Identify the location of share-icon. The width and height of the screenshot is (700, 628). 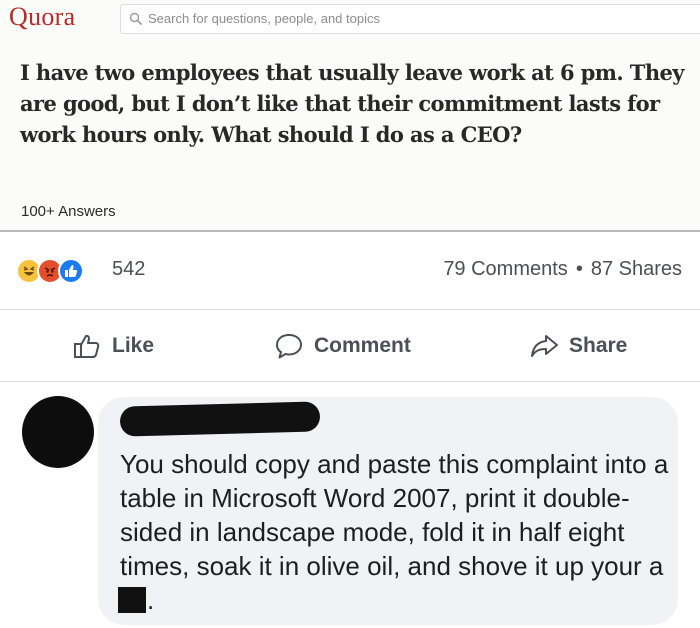
(544, 346).